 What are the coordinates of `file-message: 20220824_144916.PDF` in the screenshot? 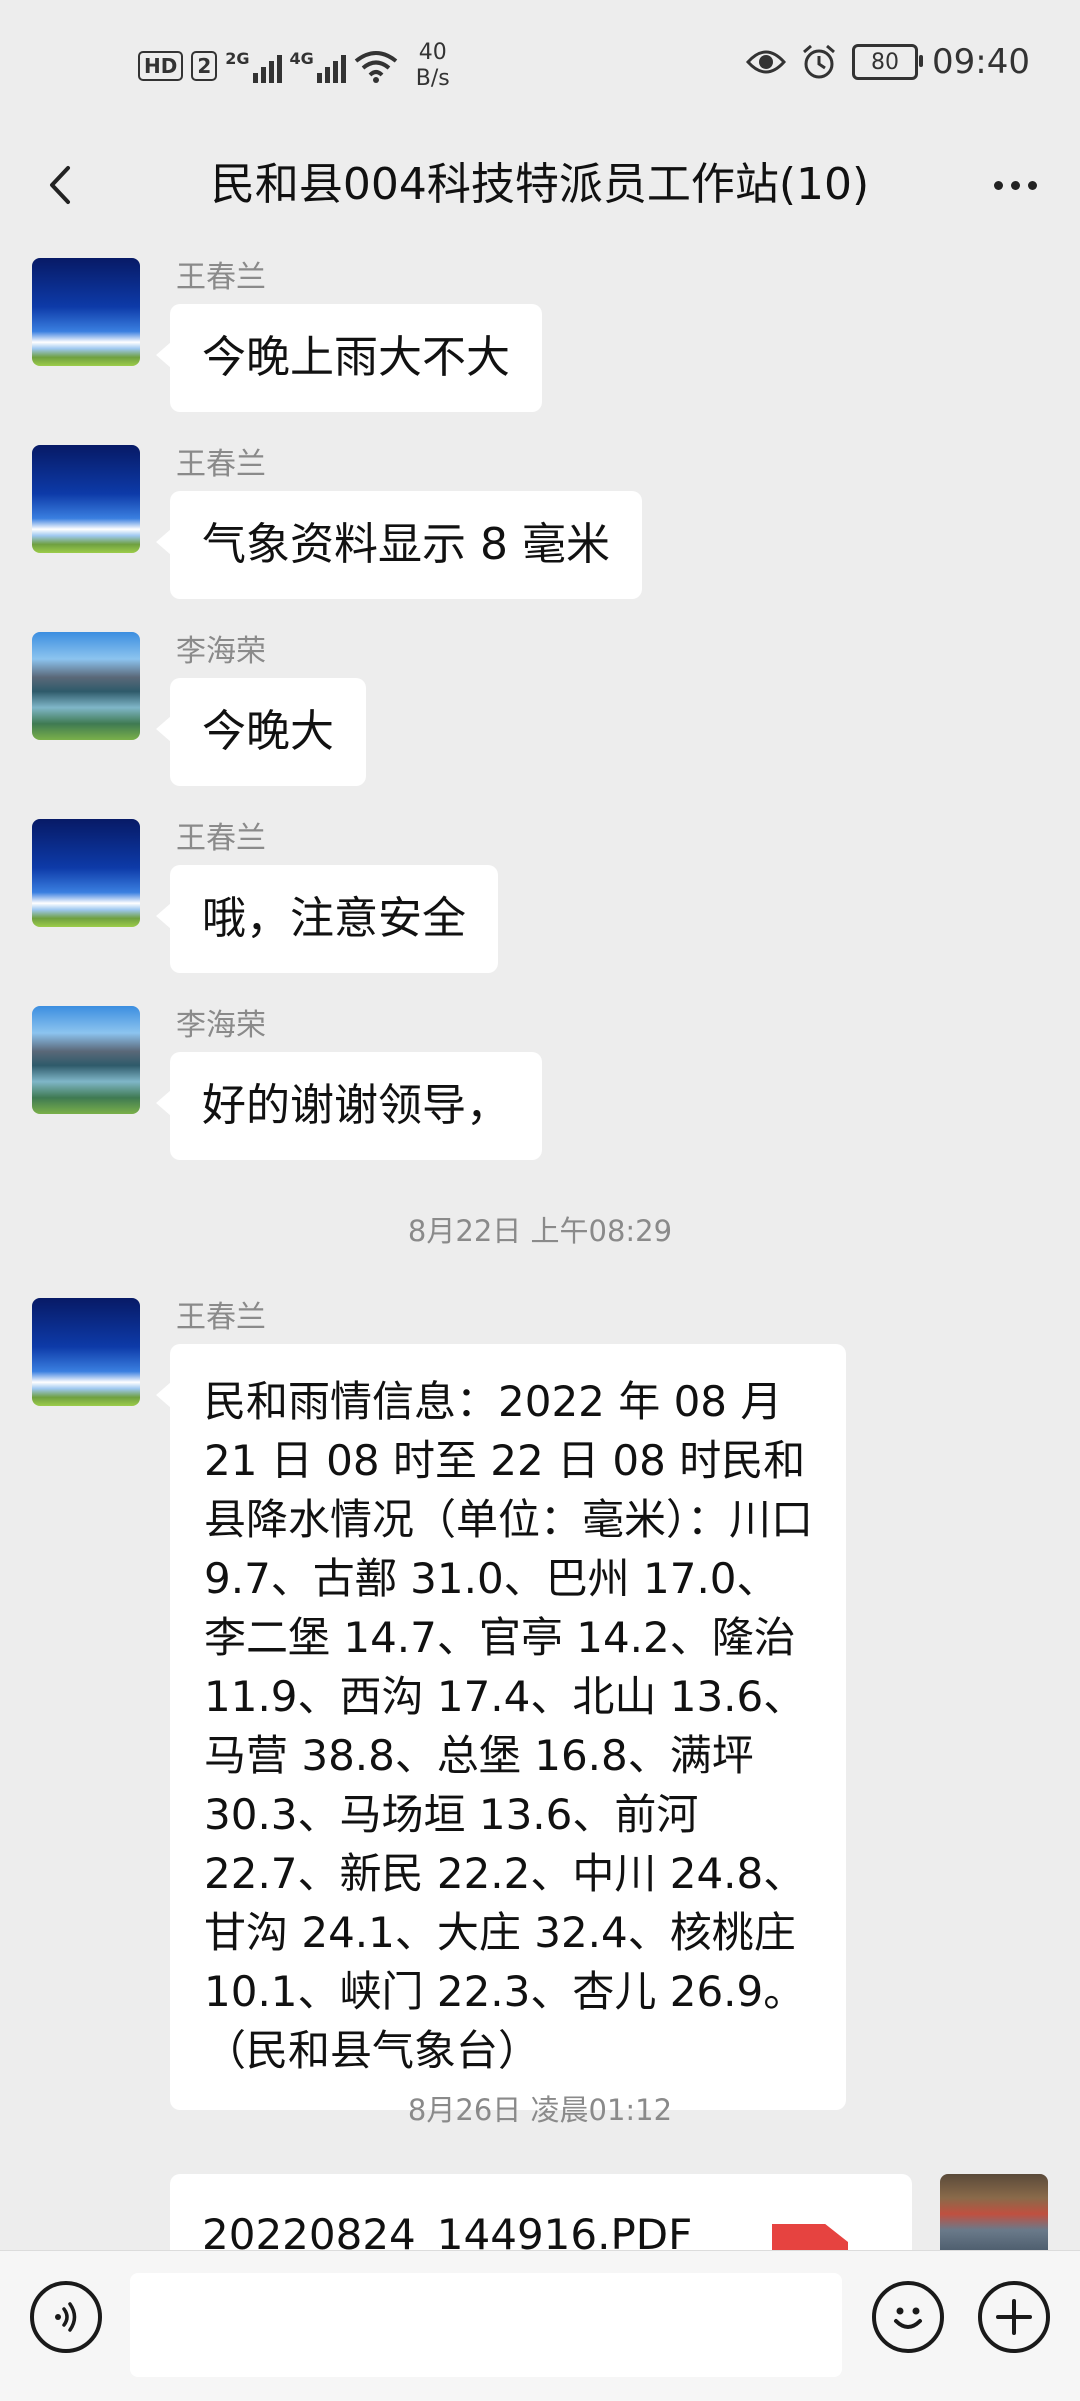 It's located at (541, 2214).